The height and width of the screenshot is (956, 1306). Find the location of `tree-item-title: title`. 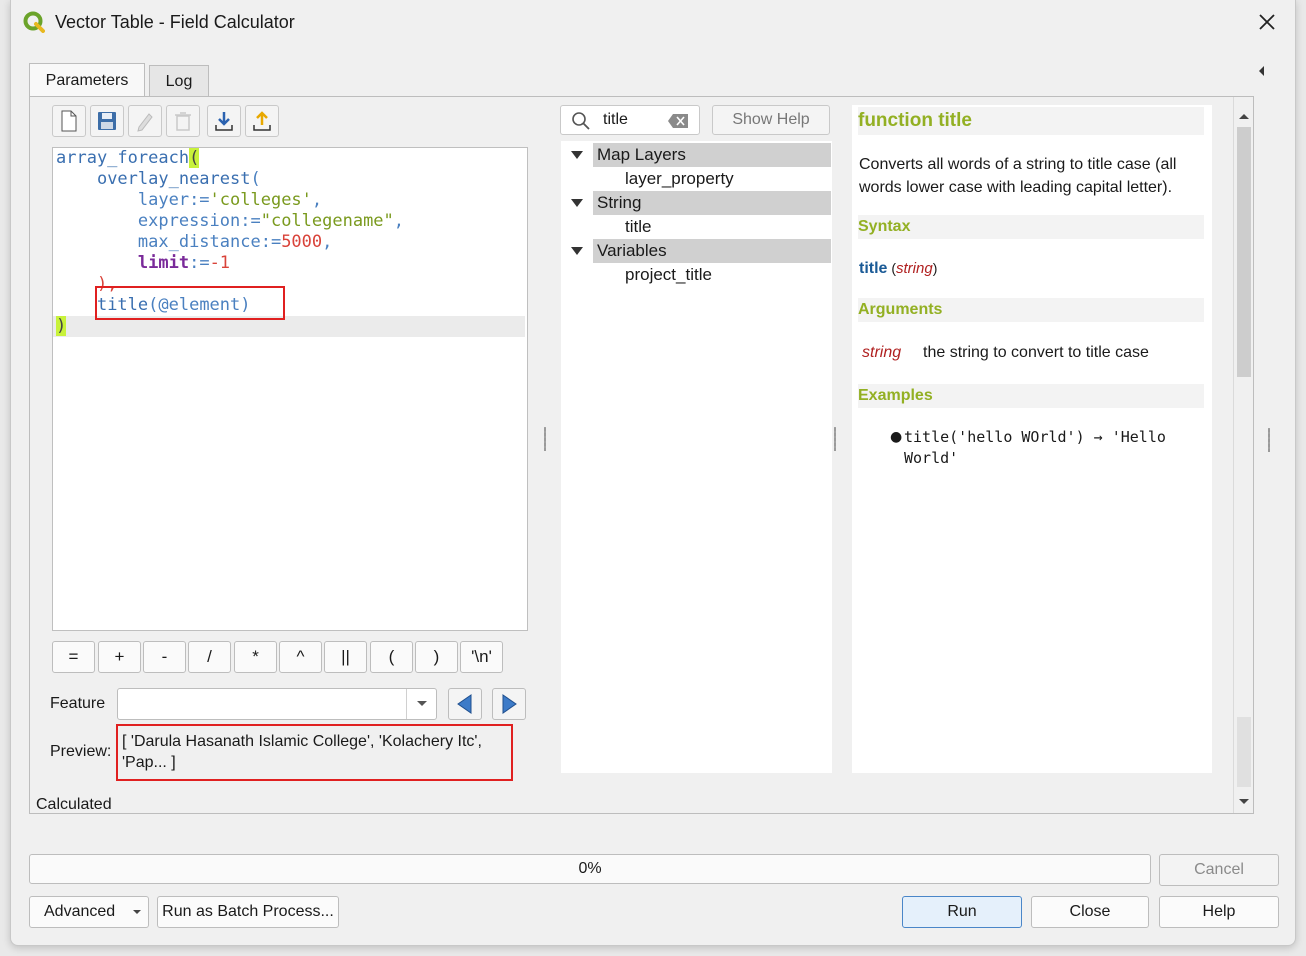

tree-item-title: title is located at coordinates (638, 227).